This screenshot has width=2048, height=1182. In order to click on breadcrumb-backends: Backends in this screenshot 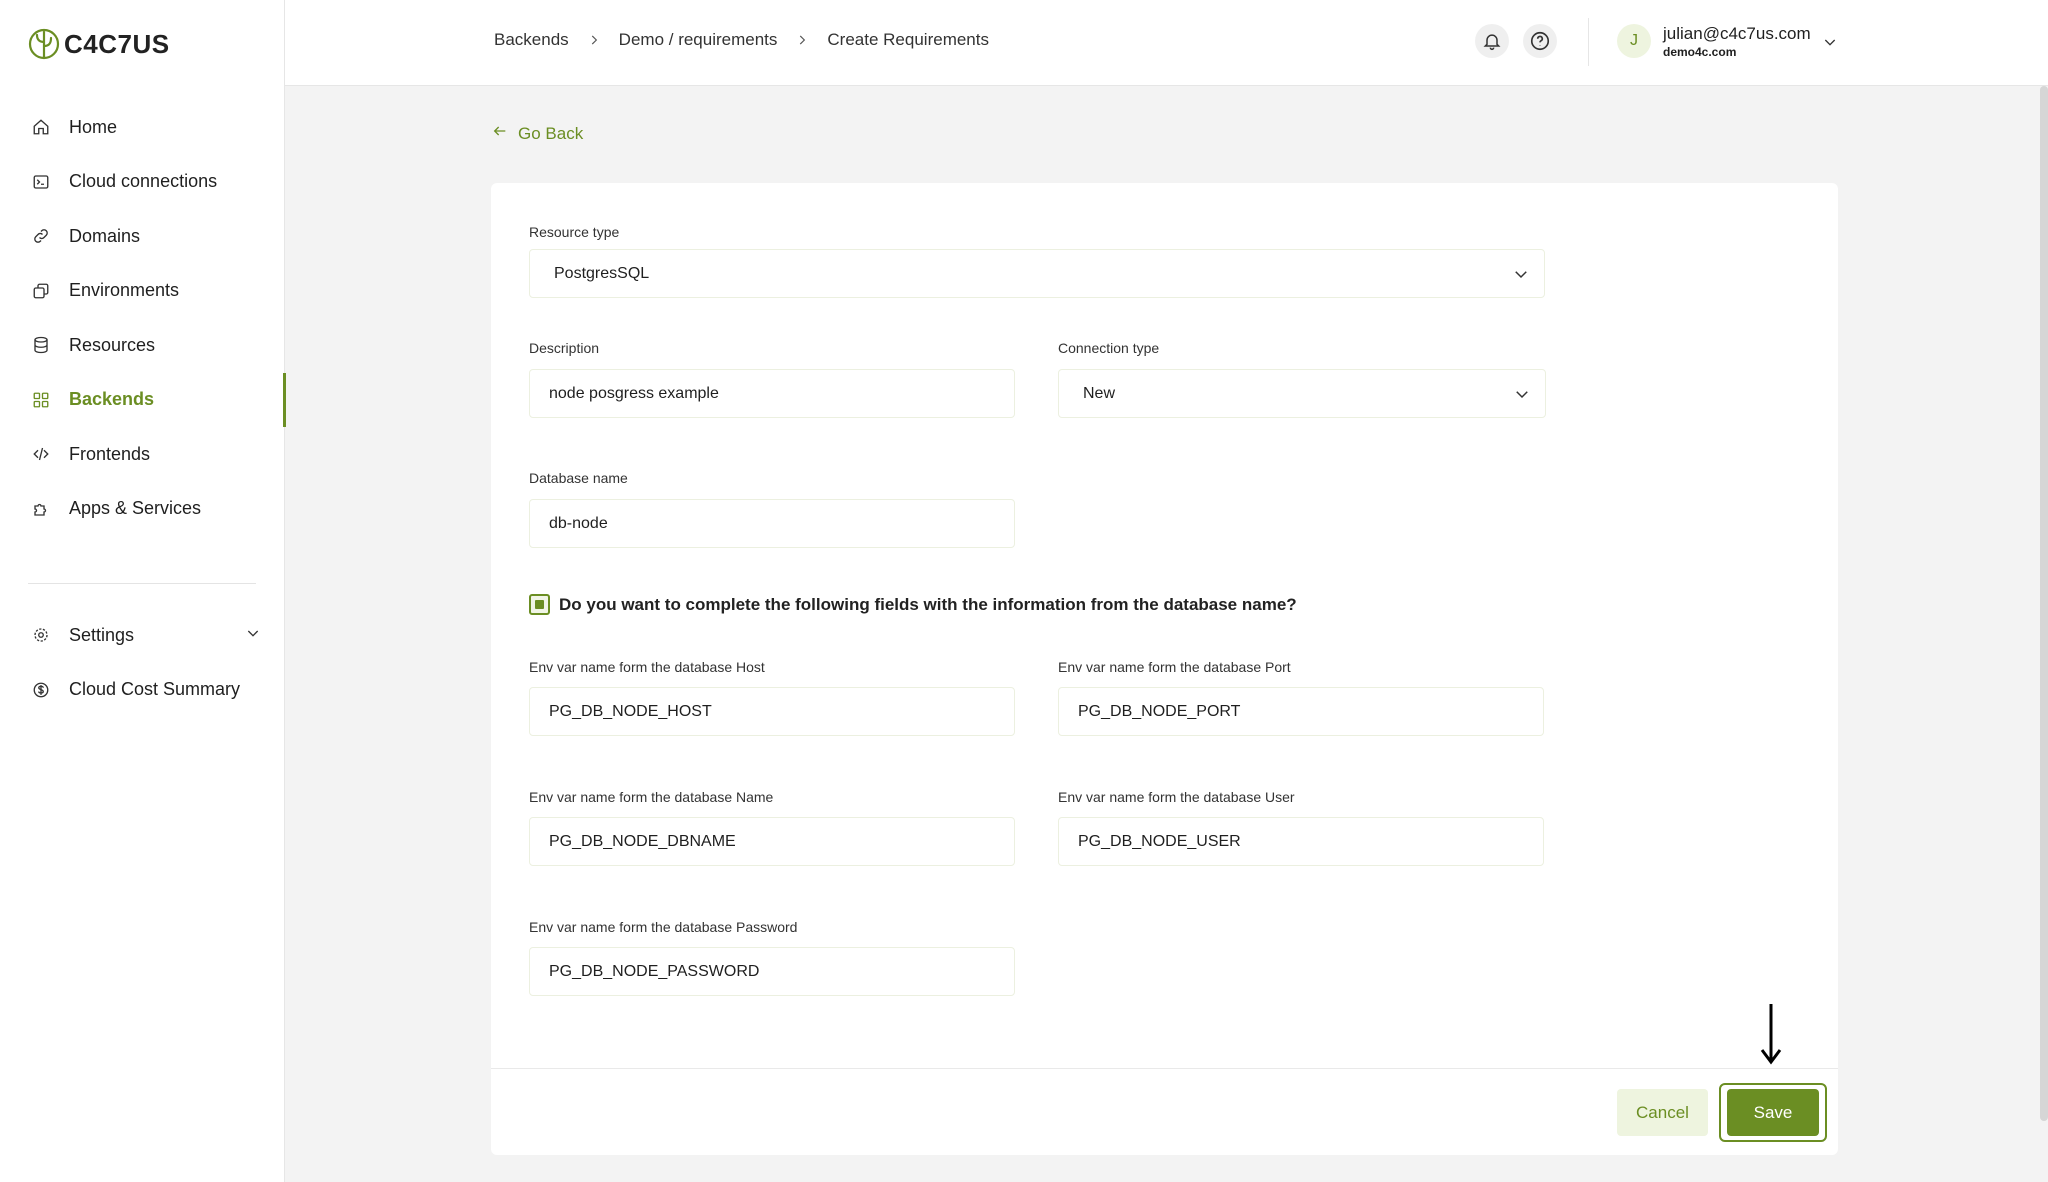, I will do `click(531, 40)`.